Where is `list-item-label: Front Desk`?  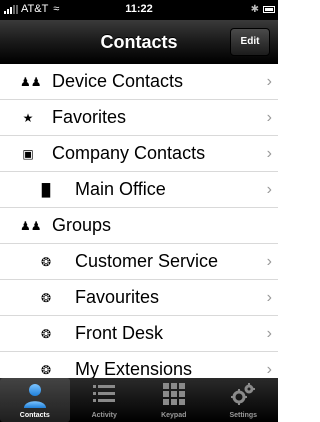 list-item-label: Front Desk is located at coordinates (119, 333).